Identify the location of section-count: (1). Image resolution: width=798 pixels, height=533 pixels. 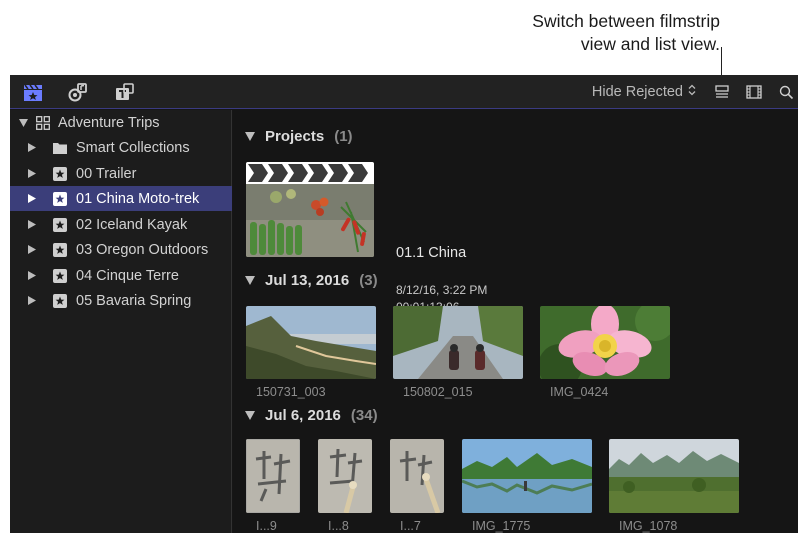
(343, 136).